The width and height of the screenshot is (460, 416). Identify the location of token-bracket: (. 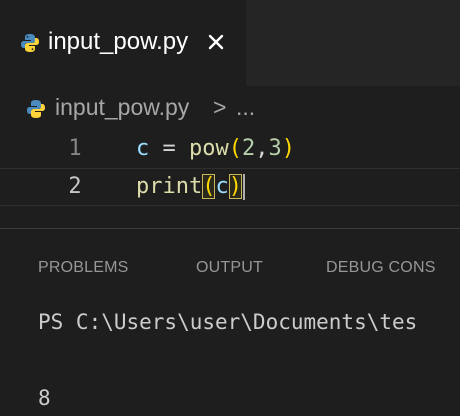
(235, 148).